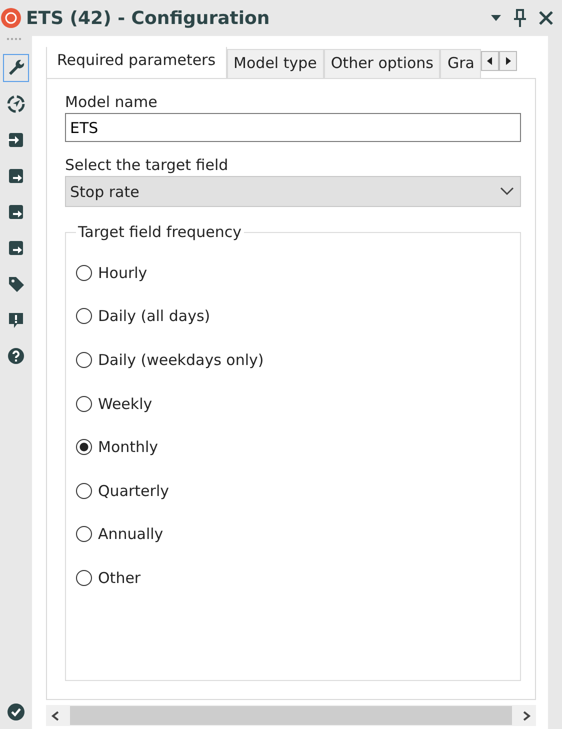 The height and width of the screenshot is (729, 562). Describe the element at coordinates (507, 191) in the screenshot. I see `chevron-down-icon` at that location.